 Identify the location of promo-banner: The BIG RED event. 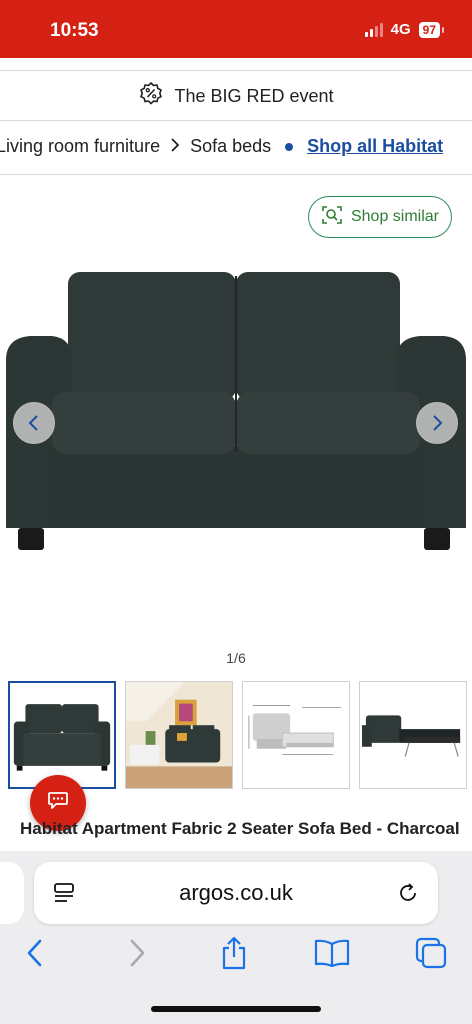
(236, 96).